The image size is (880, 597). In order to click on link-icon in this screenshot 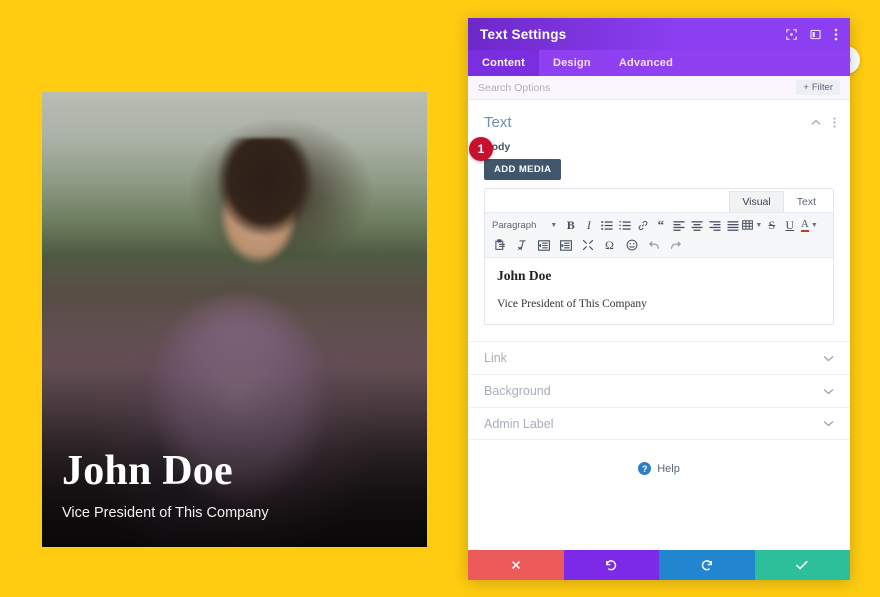, I will do `click(642, 225)`.